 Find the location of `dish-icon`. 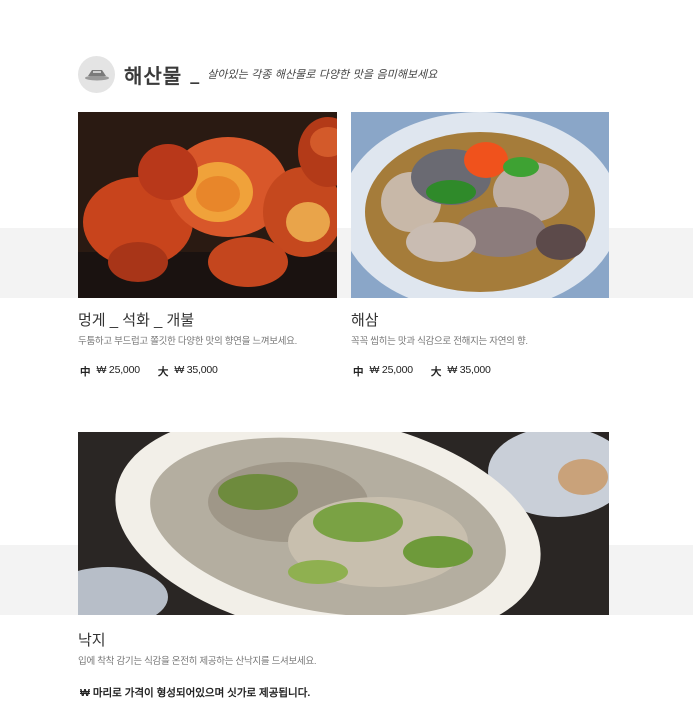

dish-icon is located at coordinates (96, 74).